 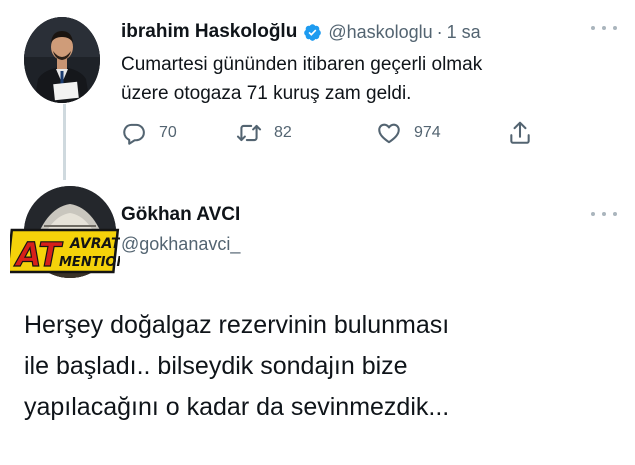 I want to click on tweet-time: 1 sa, so click(x=464, y=32).